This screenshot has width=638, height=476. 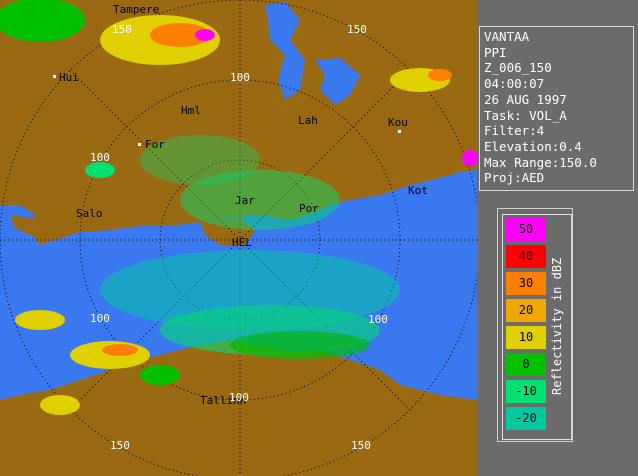 I want to click on legend-swatch: 20, so click(x=526, y=310).